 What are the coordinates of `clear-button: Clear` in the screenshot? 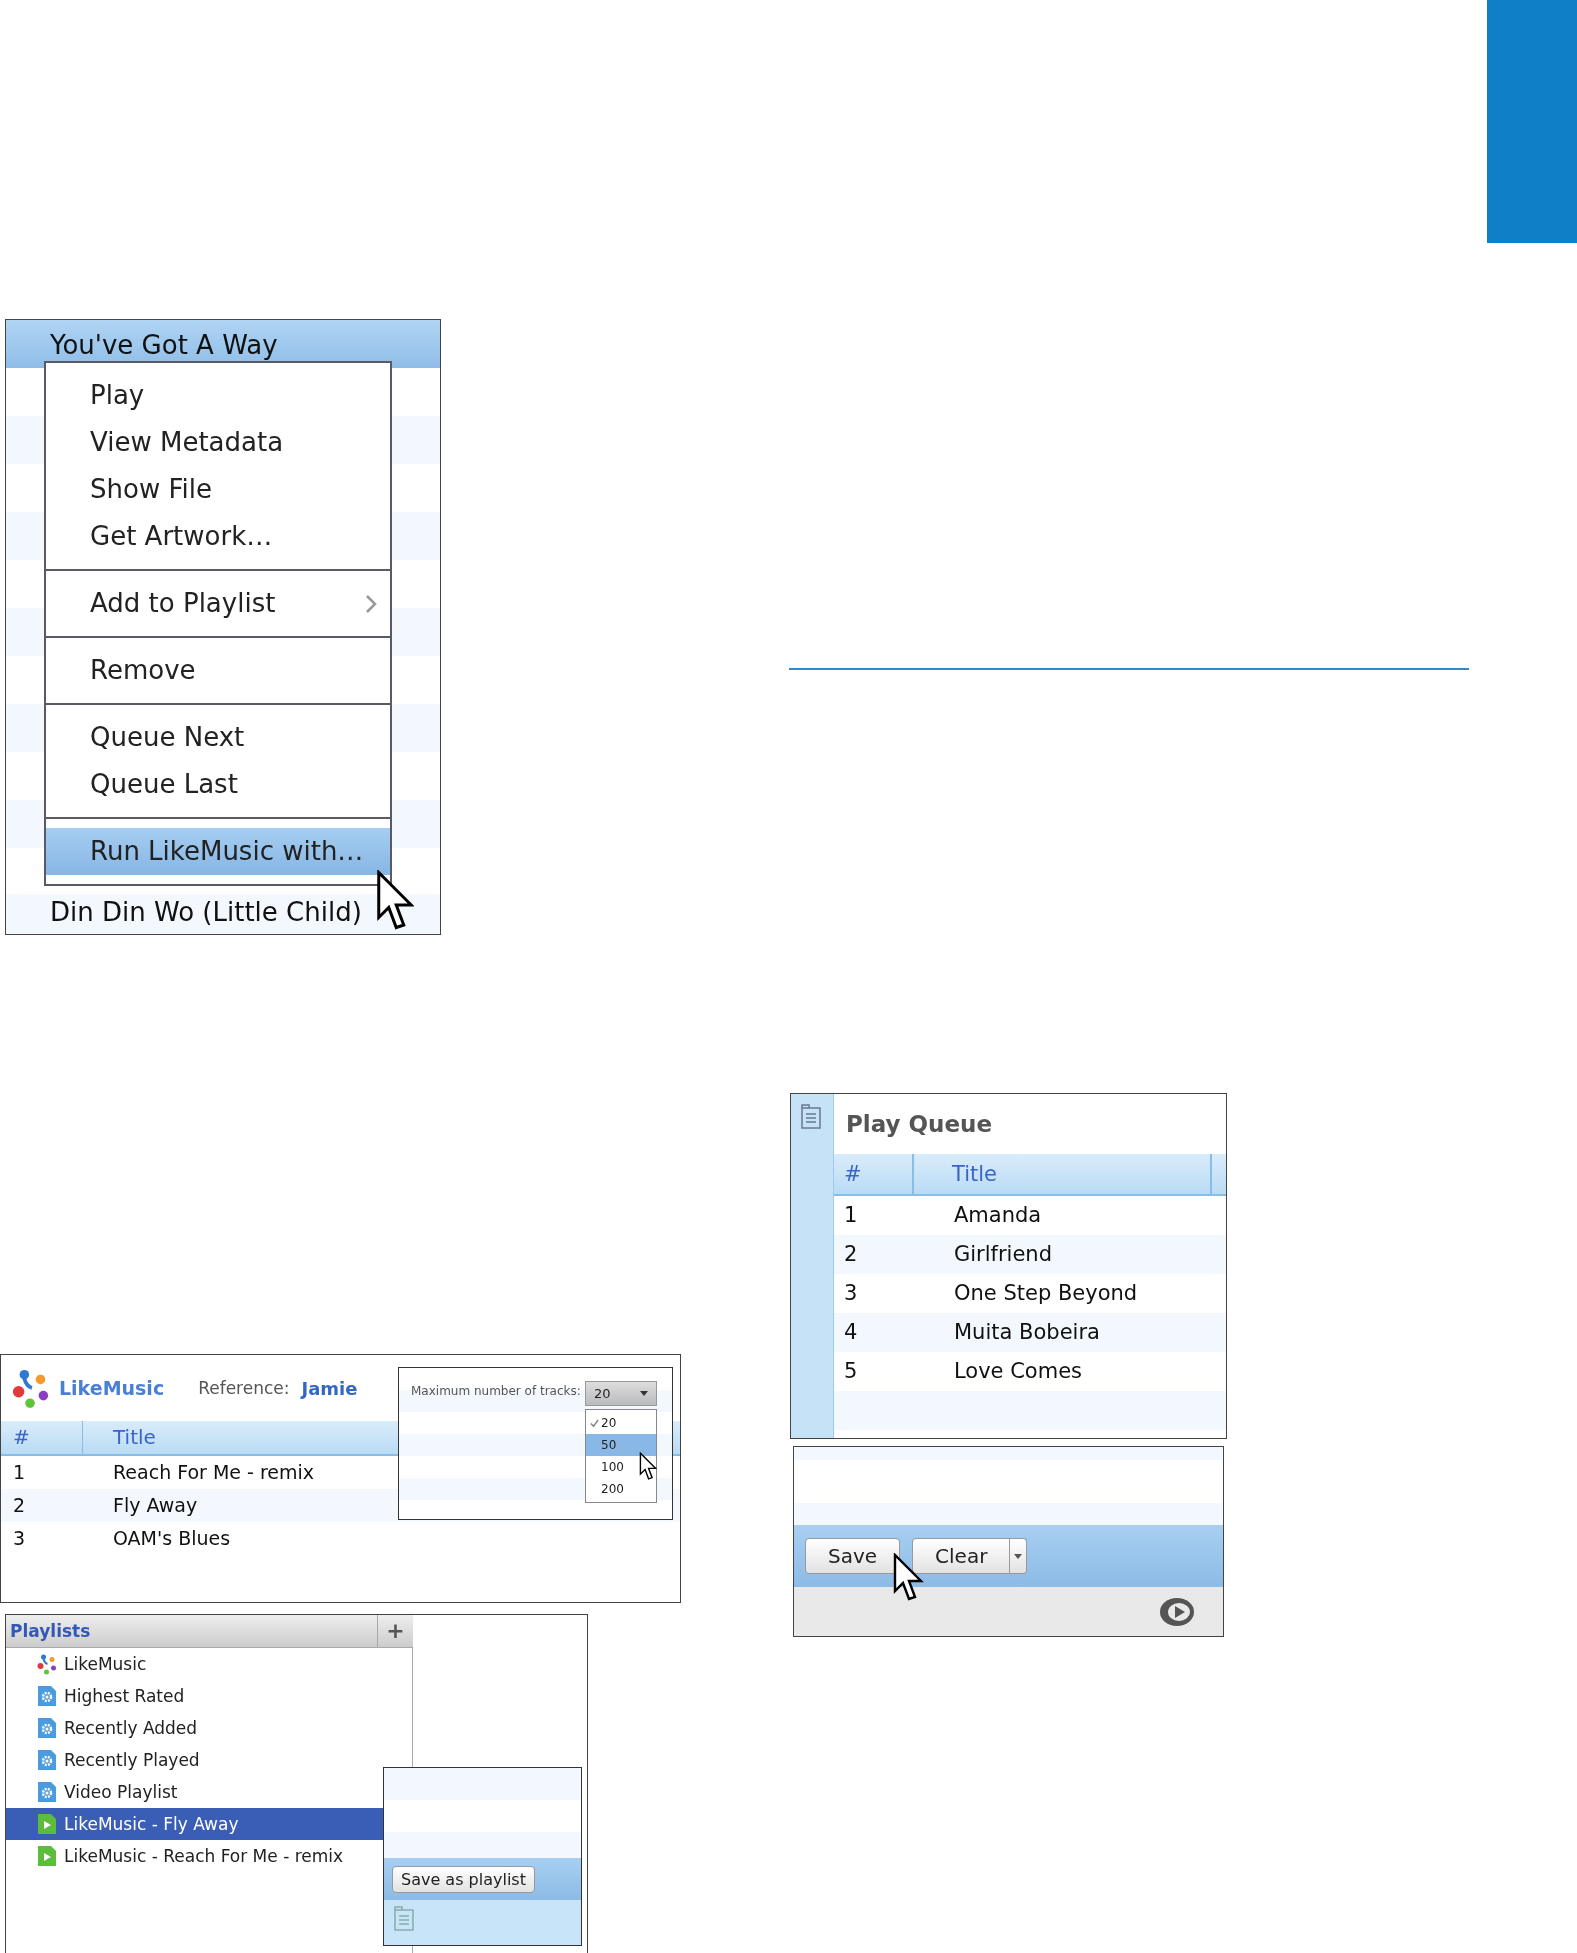 It's located at (961, 1556).